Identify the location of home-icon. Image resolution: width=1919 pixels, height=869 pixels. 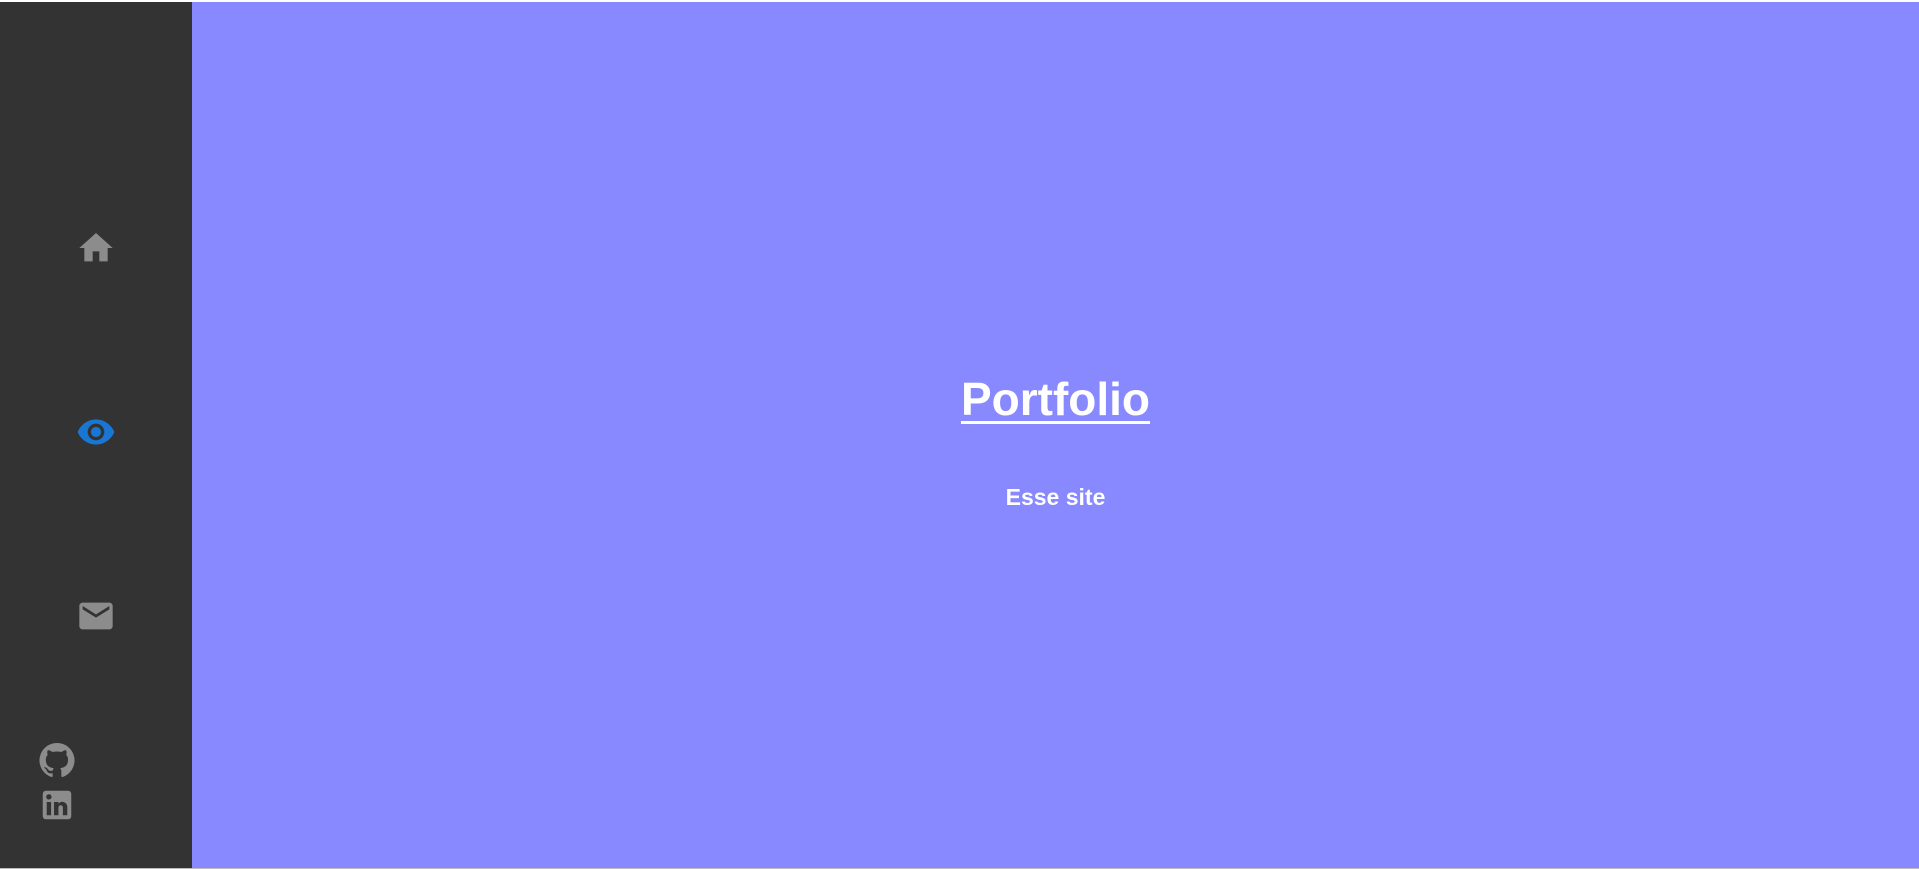
(96, 247).